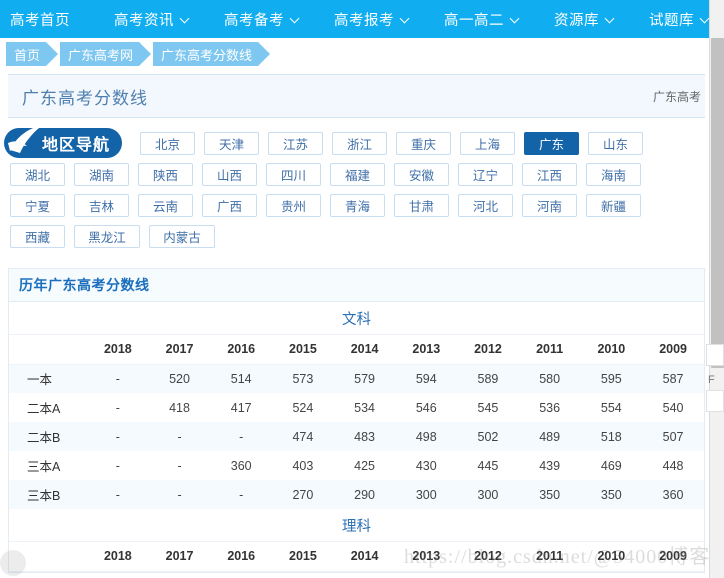 This screenshot has width=724, height=578. Describe the element at coordinates (673, 556) in the screenshot. I see `col-header-2009: 2009` at that location.